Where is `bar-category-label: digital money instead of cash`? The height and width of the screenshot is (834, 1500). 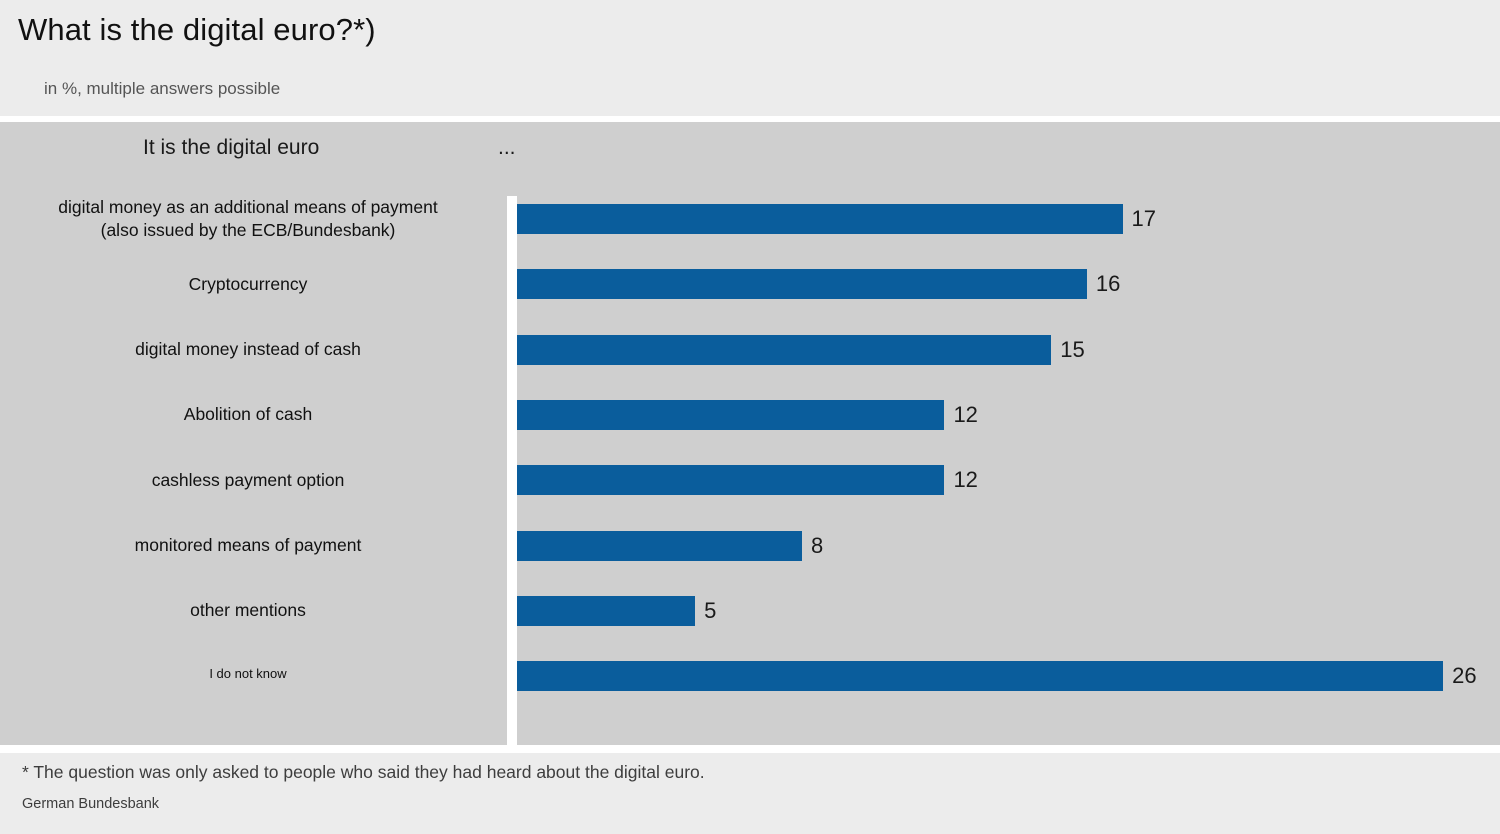 bar-category-label: digital money instead of cash is located at coordinates (248, 349).